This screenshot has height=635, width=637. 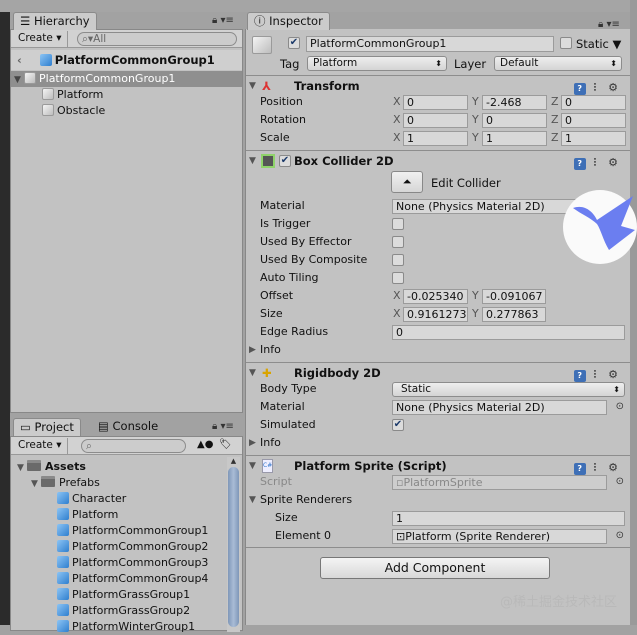 I want to click on tree-item-assets: ▼ Assets, so click(x=126, y=467).